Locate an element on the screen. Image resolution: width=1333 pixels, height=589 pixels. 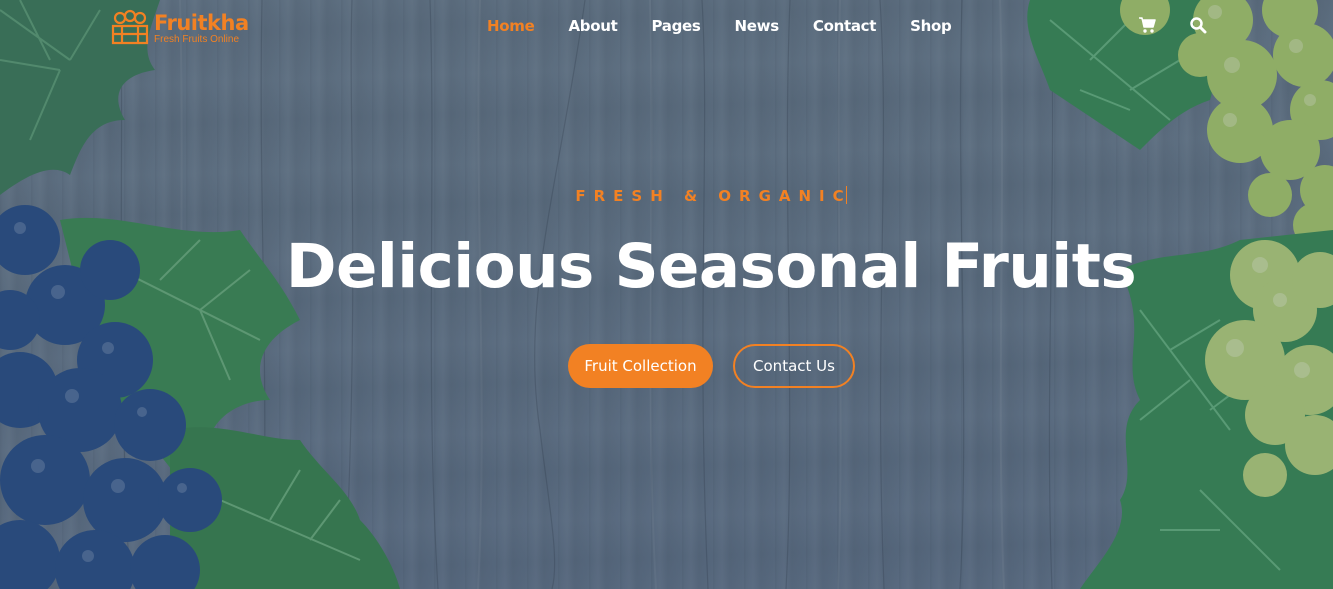
fruit-collection-button: Fruit Collection is located at coordinates (640, 366).